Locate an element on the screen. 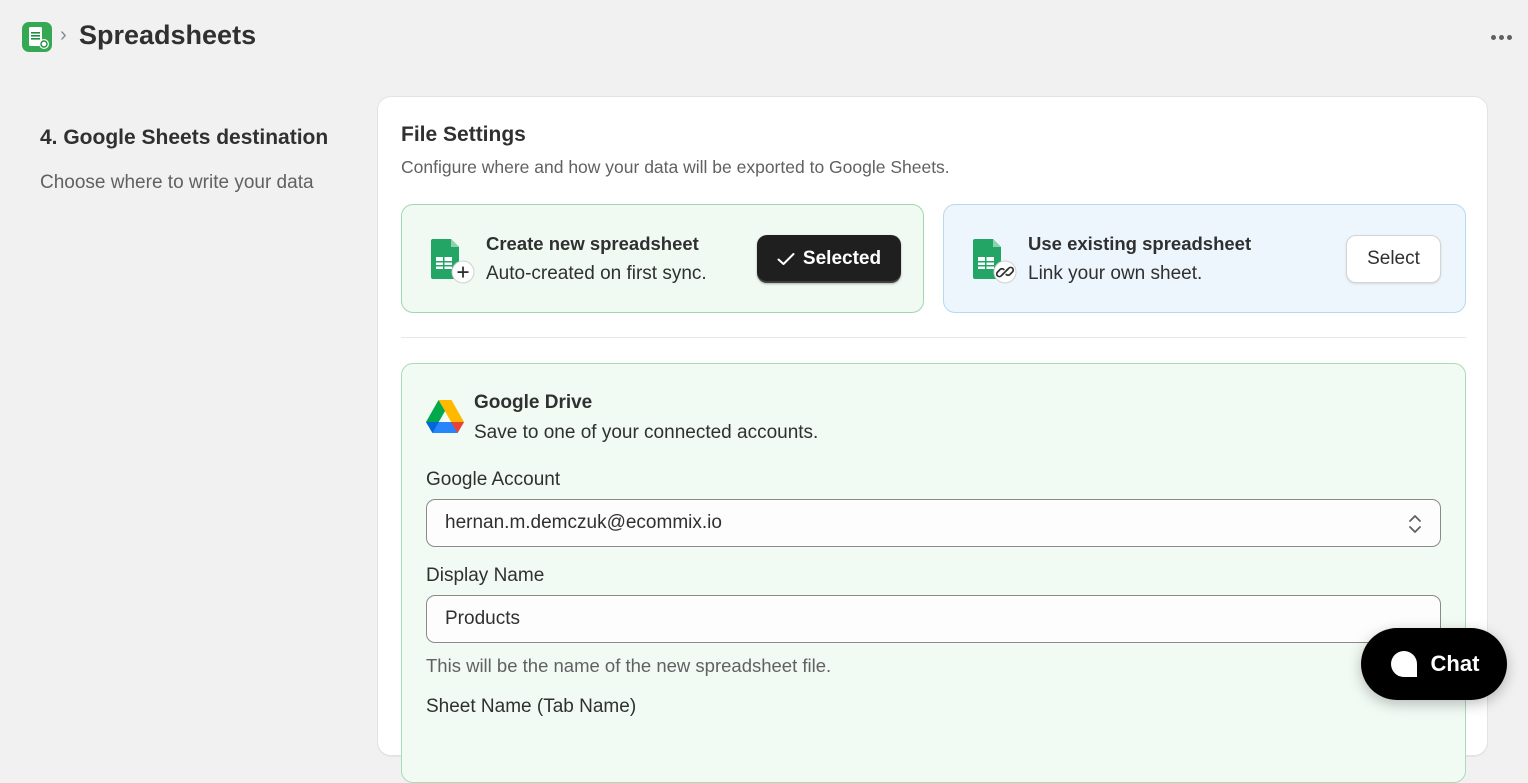  sheet-link-icon is located at coordinates (995, 261).